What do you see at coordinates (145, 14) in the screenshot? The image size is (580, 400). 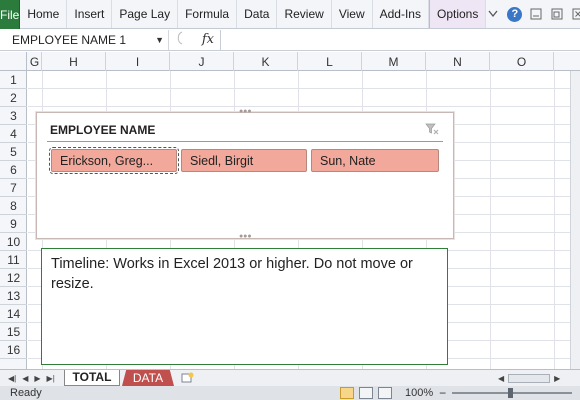 I see `tab-page-layout: Page Lay` at bounding box center [145, 14].